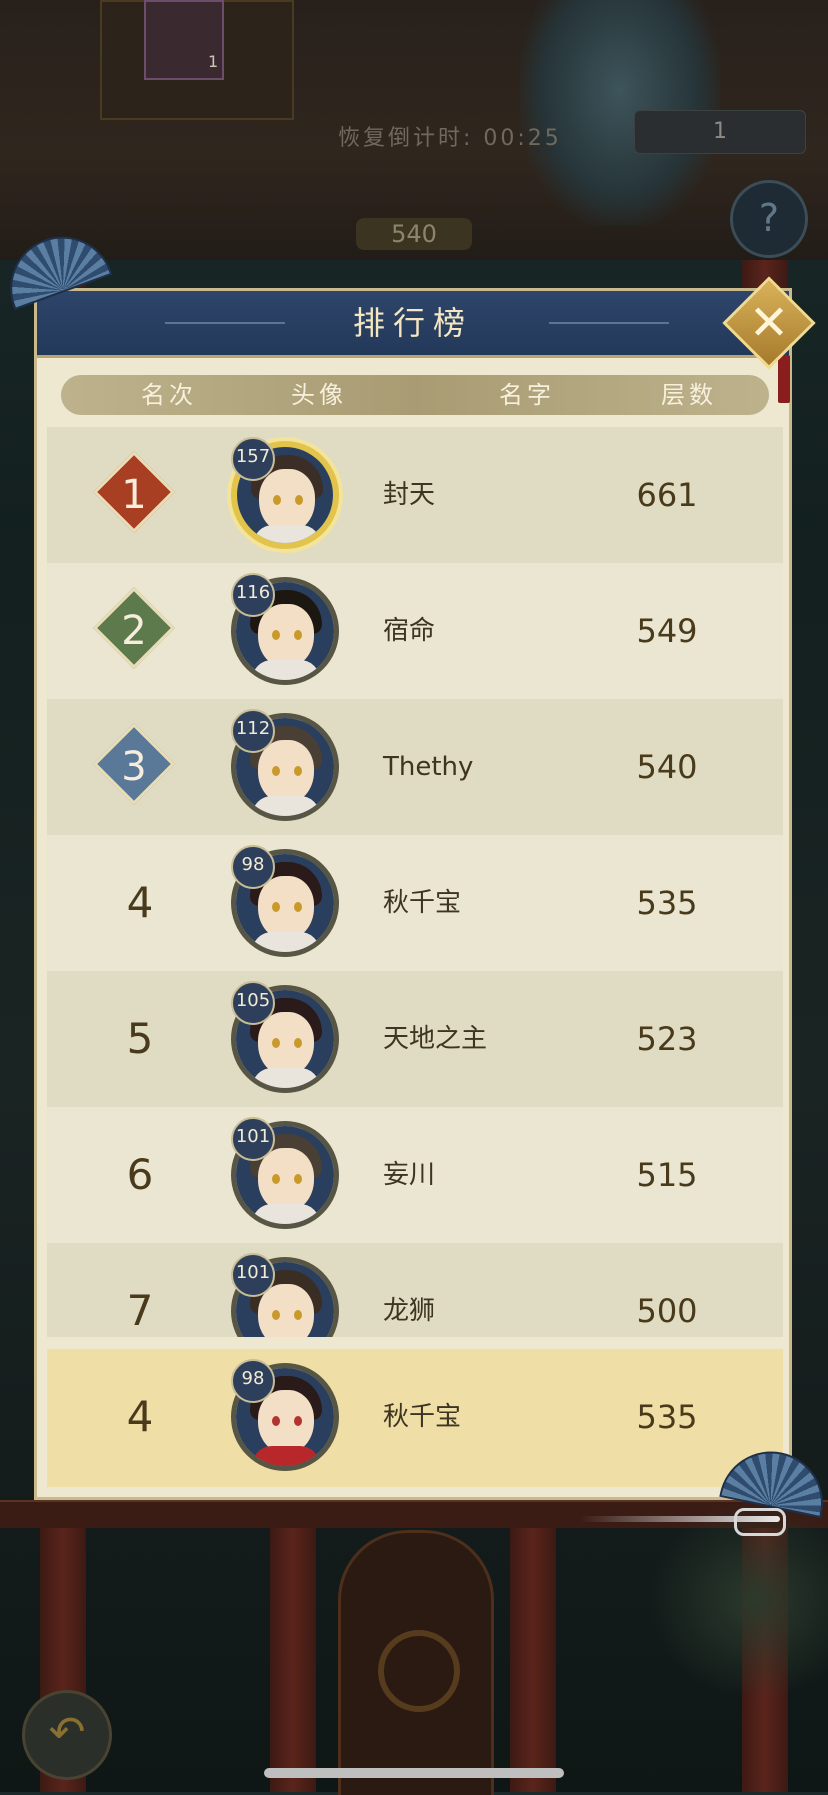 Image resolution: width=828 pixels, height=1795 pixels. What do you see at coordinates (213, 61) in the screenshot?
I see `item-count: 1` at bounding box center [213, 61].